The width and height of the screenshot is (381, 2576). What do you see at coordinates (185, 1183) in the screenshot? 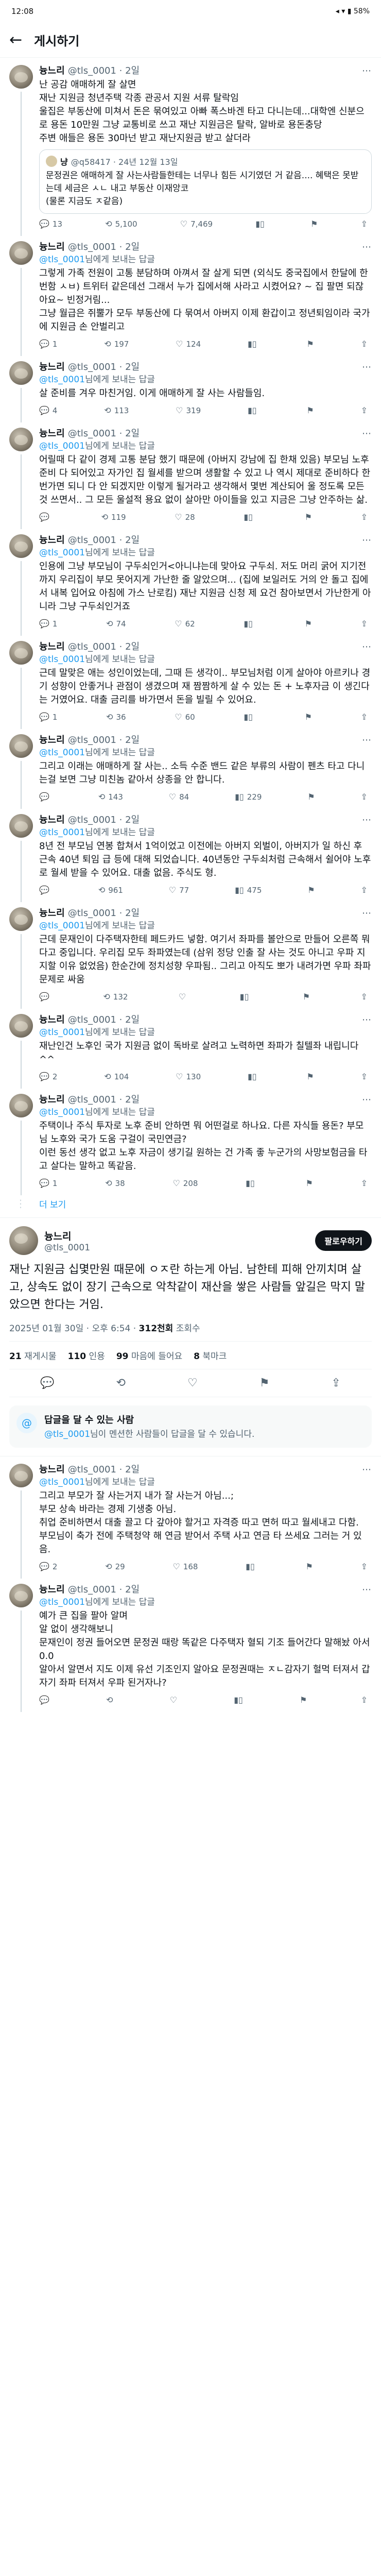
I see `like-action: ♡ 208` at bounding box center [185, 1183].